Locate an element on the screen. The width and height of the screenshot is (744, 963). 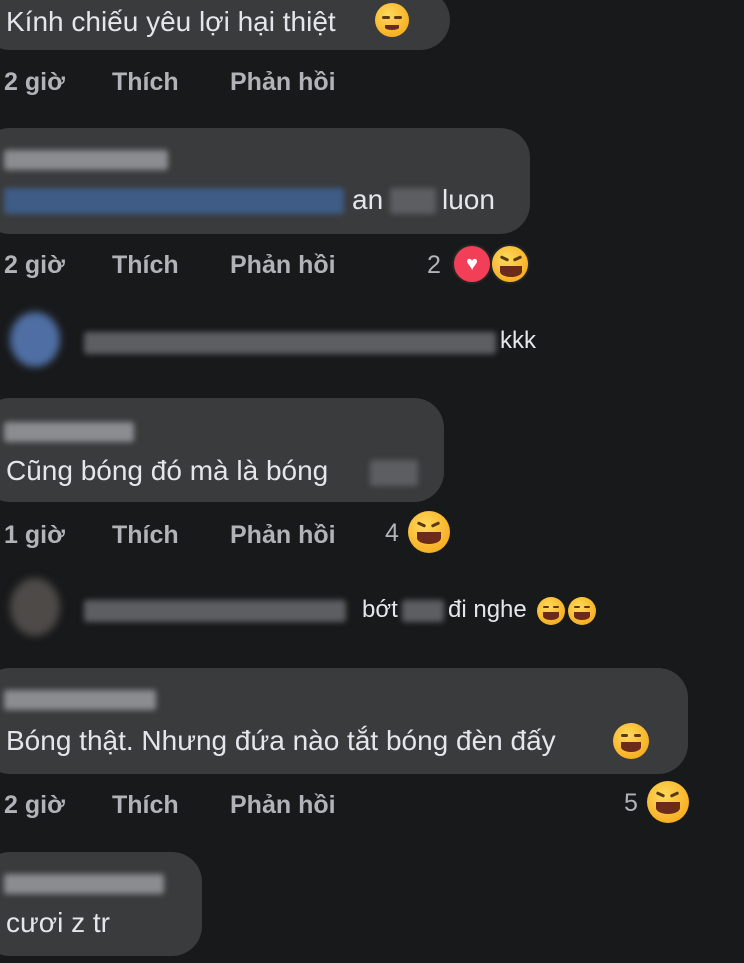
comment-text: đi nghe is located at coordinates (487, 609).